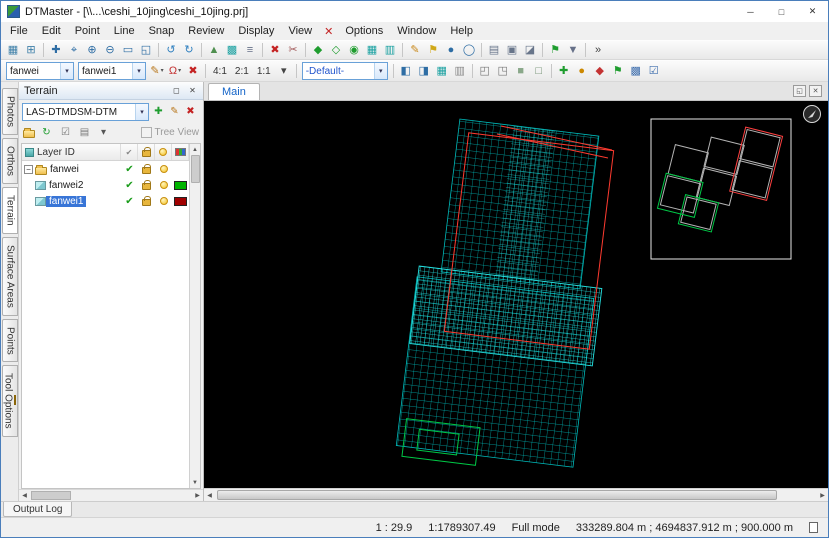 The image size is (829, 538). Describe the element at coordinates (497, 495) in the screenshot. I see `main-scroll-thumb` at that location.